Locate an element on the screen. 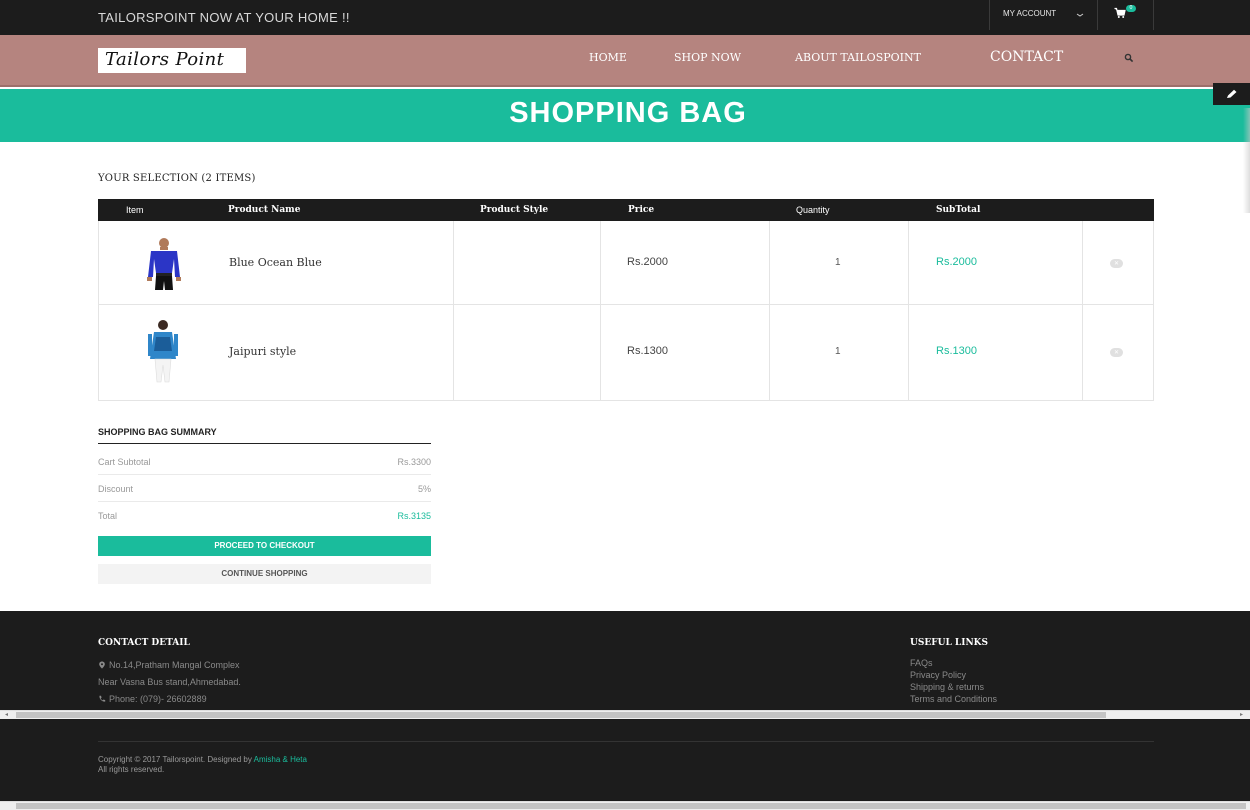  col-quantity: Quantity is located at coordinates (813, 210).